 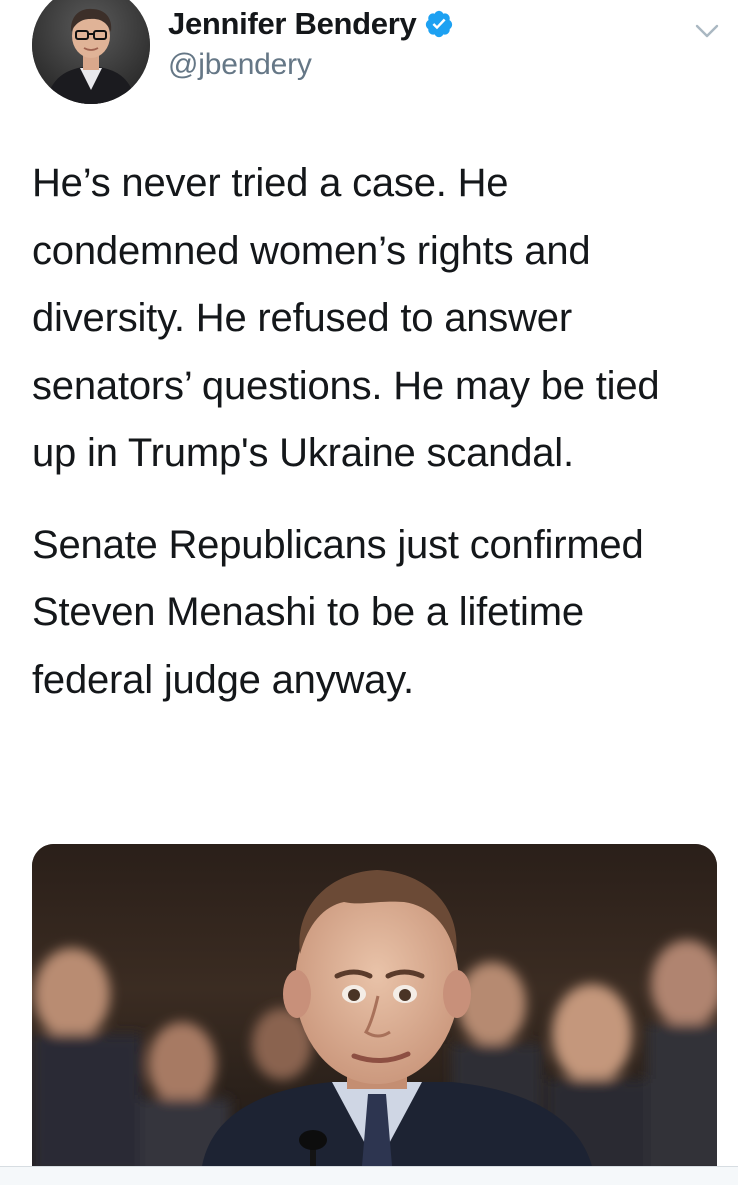 What do you see at coordinates (292, 24) in the screenshot?
I see `author-display-name: Jennifer Bendery` at bounding box center [292, 24].